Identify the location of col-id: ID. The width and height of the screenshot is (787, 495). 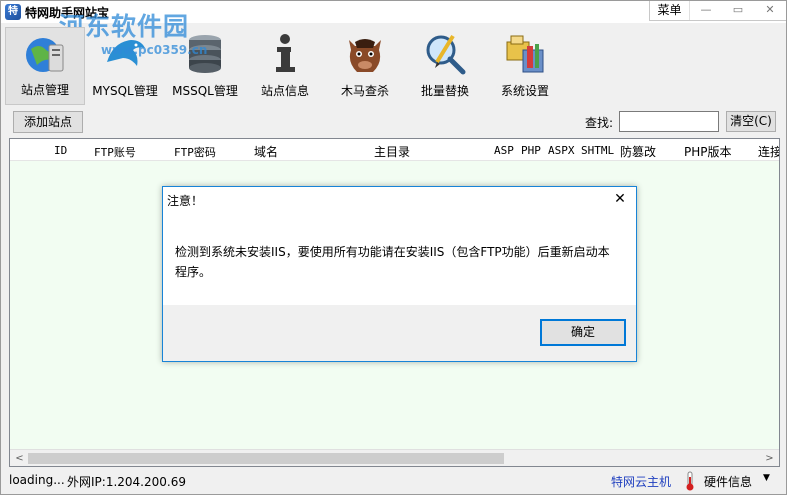
(60, 150).